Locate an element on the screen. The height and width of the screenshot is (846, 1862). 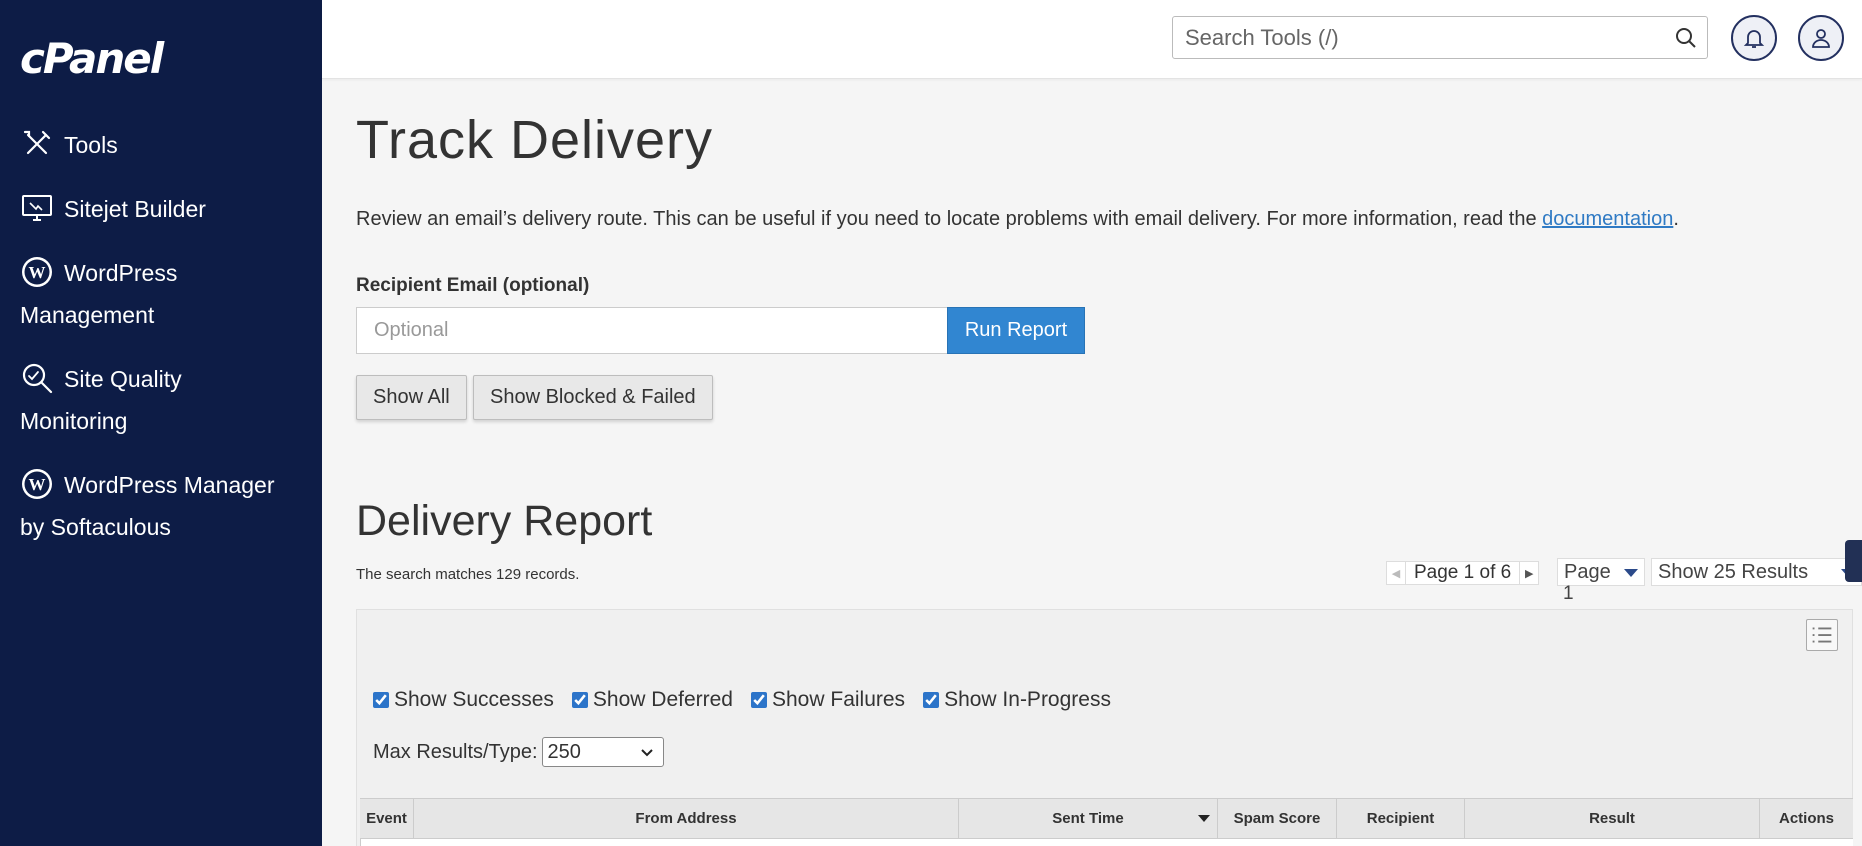
max-results-select: 250 is located at coordinates (602, 752).